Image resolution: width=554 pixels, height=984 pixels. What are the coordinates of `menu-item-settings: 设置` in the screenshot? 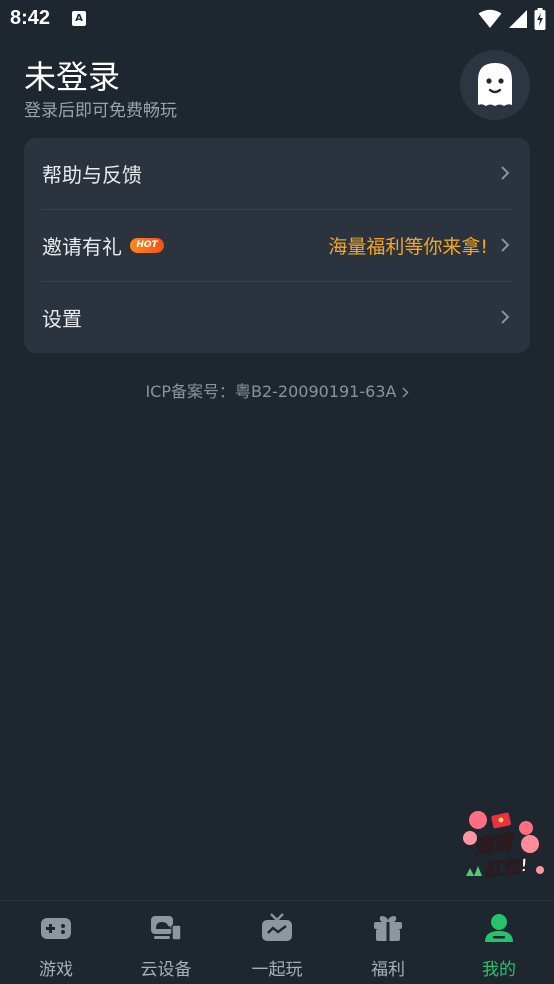 It's located at (277, 317).